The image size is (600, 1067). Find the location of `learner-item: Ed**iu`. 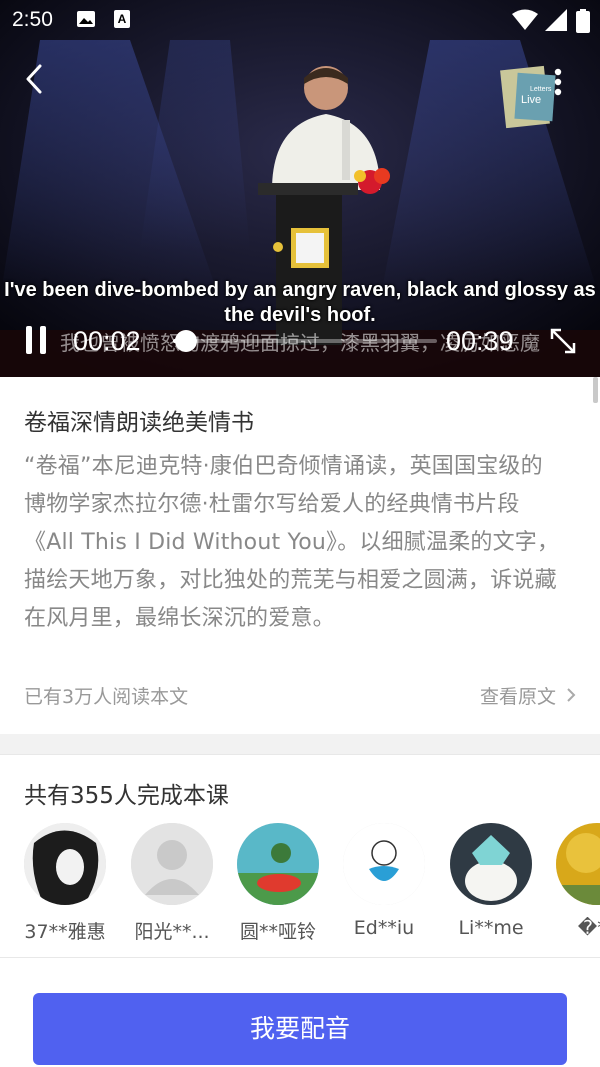

learner-item: Ed**iu is located at coordinates (384, 881).